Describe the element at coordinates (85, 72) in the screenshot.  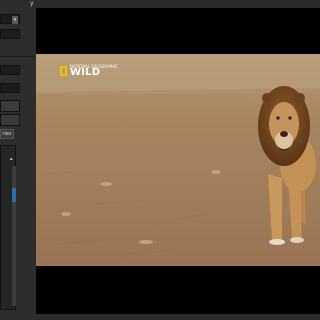
I see `logo-brand-text: WILD` at that location.